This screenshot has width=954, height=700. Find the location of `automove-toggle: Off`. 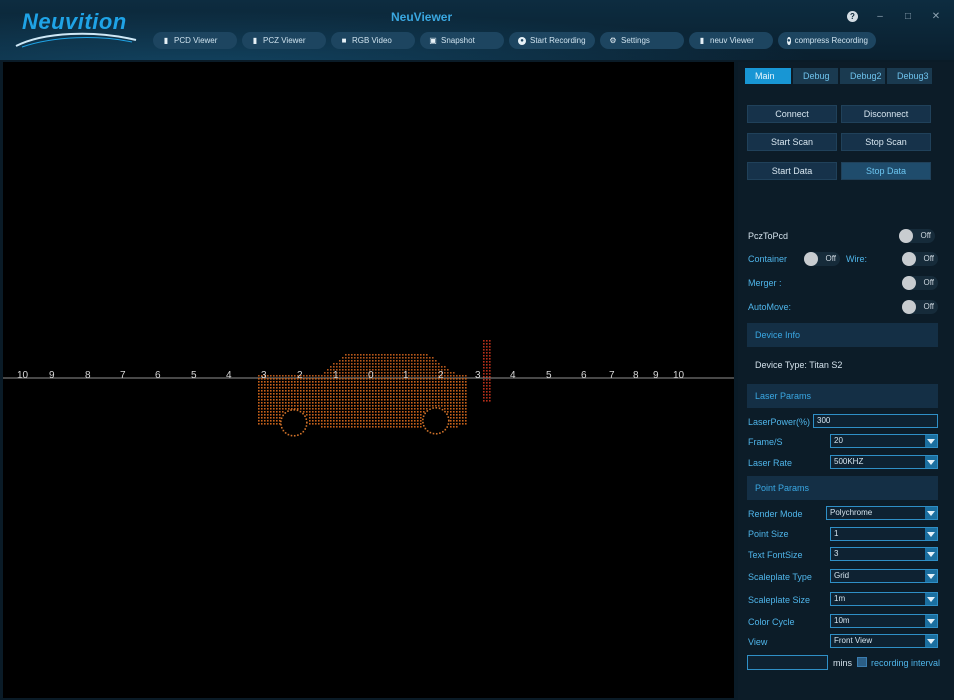

automove-toggle: Off is located at coordinates (920, 307).